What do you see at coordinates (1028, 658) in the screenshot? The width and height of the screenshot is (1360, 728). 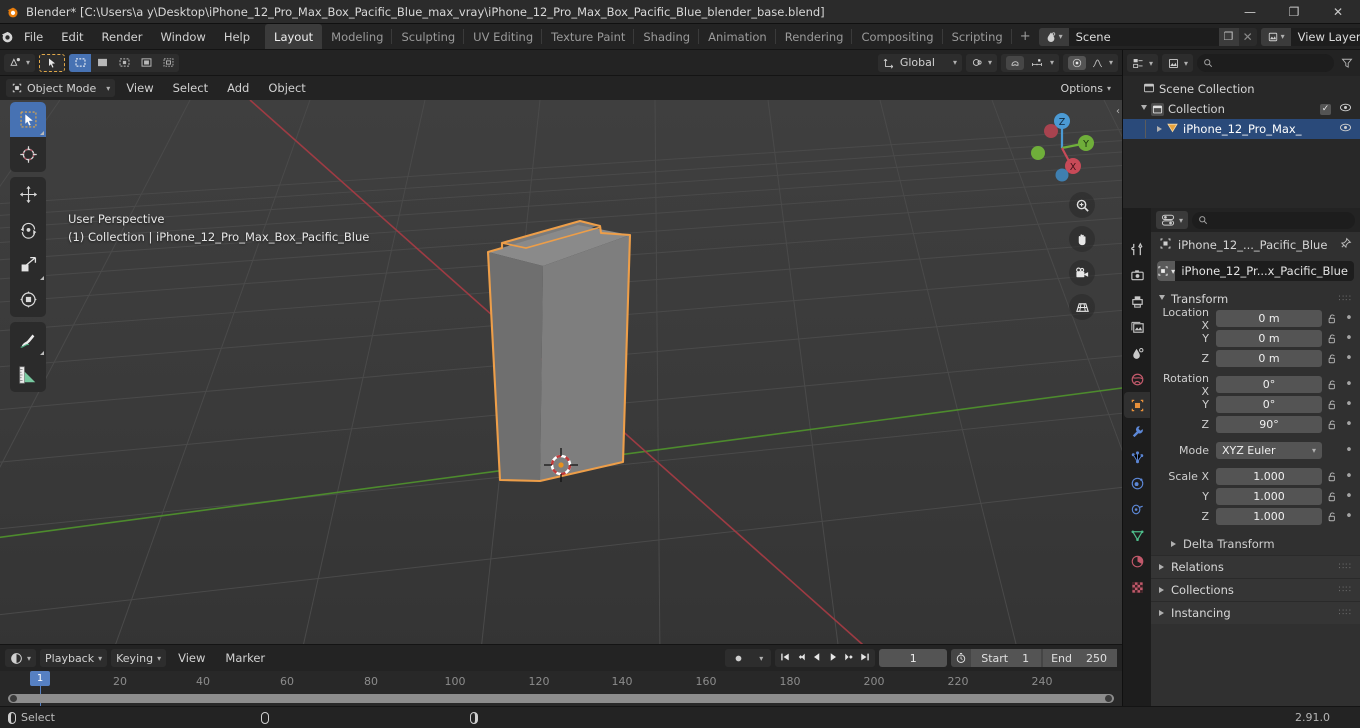 I see `start-frame-value: 1` at bounding box center [1028, 658].